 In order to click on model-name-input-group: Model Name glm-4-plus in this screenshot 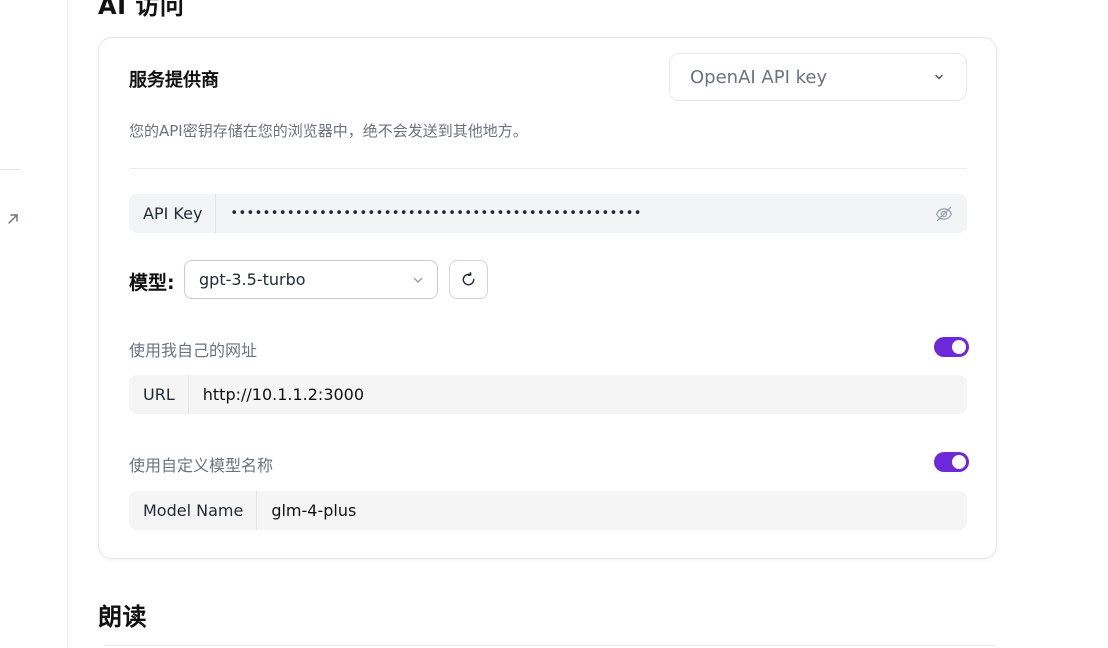, I will do `click(548, 510)`.